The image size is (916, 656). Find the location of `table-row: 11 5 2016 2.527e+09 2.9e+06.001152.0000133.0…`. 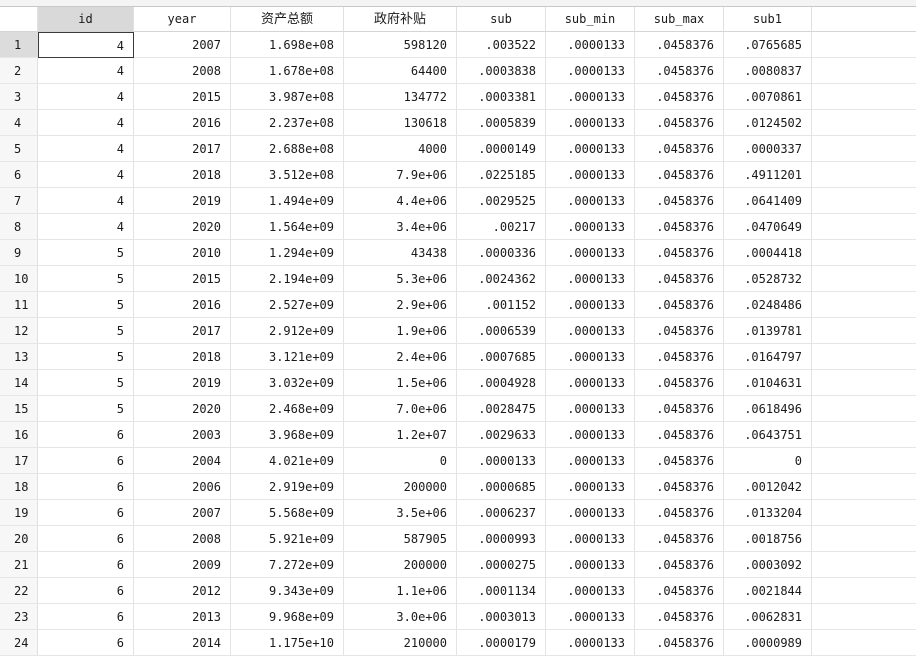

table-row: 11 5 2016 2.527e+09 2.9e+06.001152.0000133.0… is located at coordinates (458, 305).